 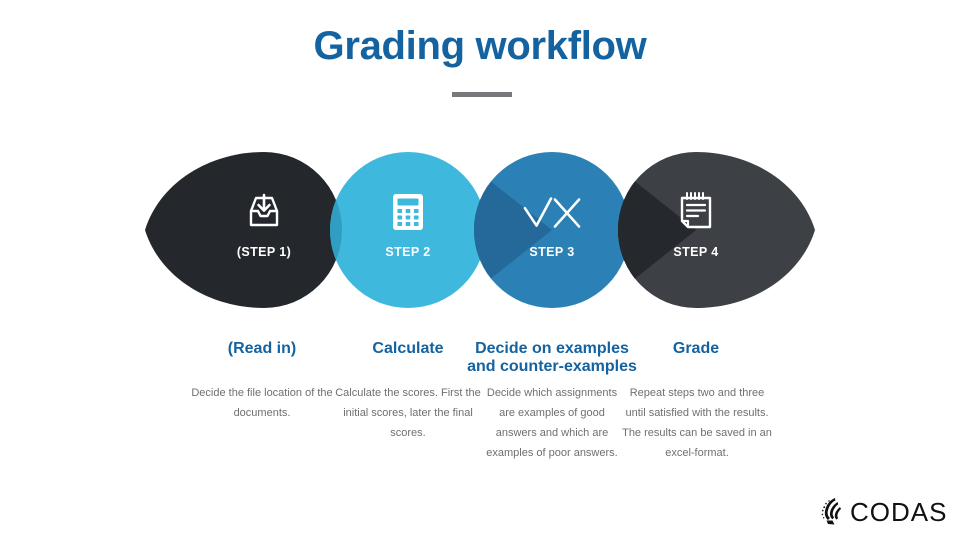 I want to click on title-underline-rule, so click(x=482, y=94).